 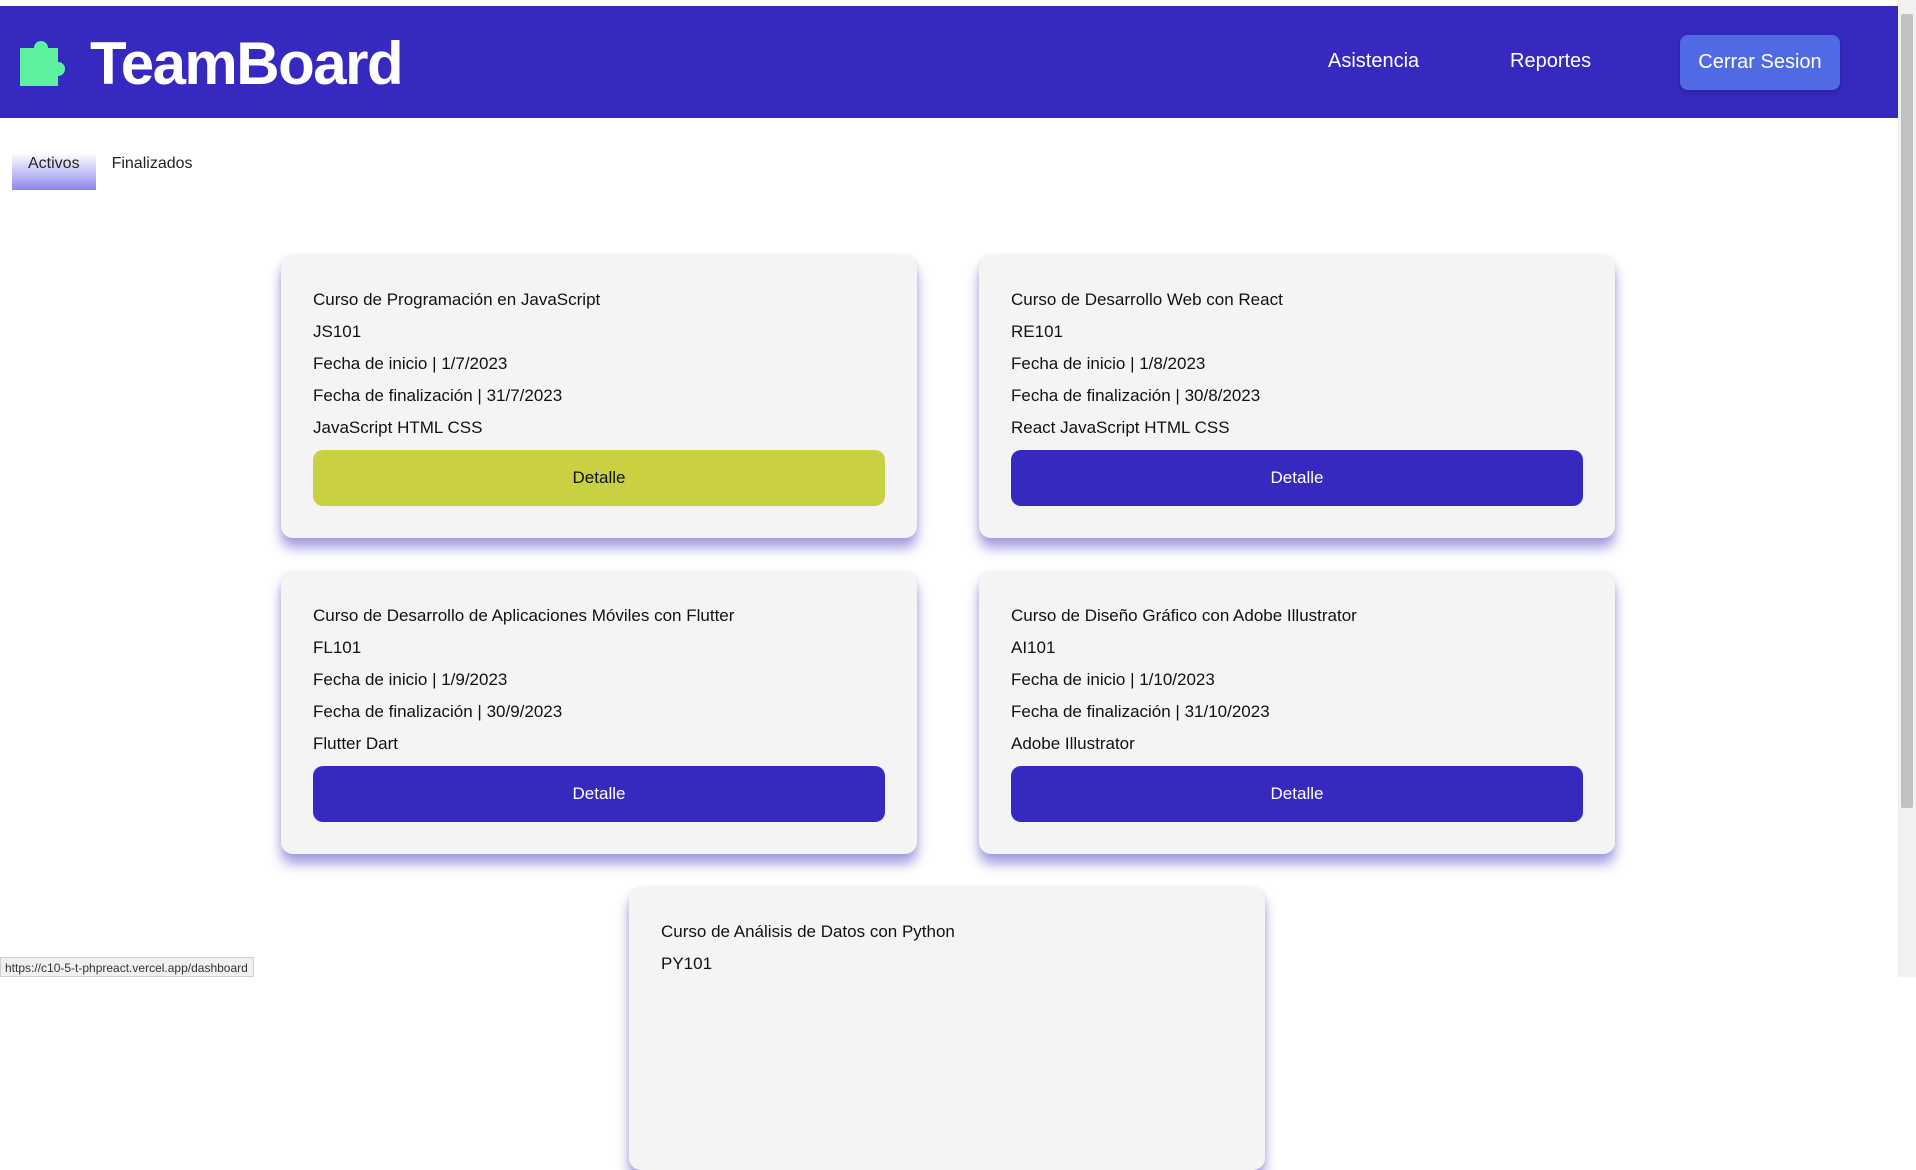 I want to click on course-start-date: Fecha de inicio | 1/7/2023, so click(x=410, y=363).